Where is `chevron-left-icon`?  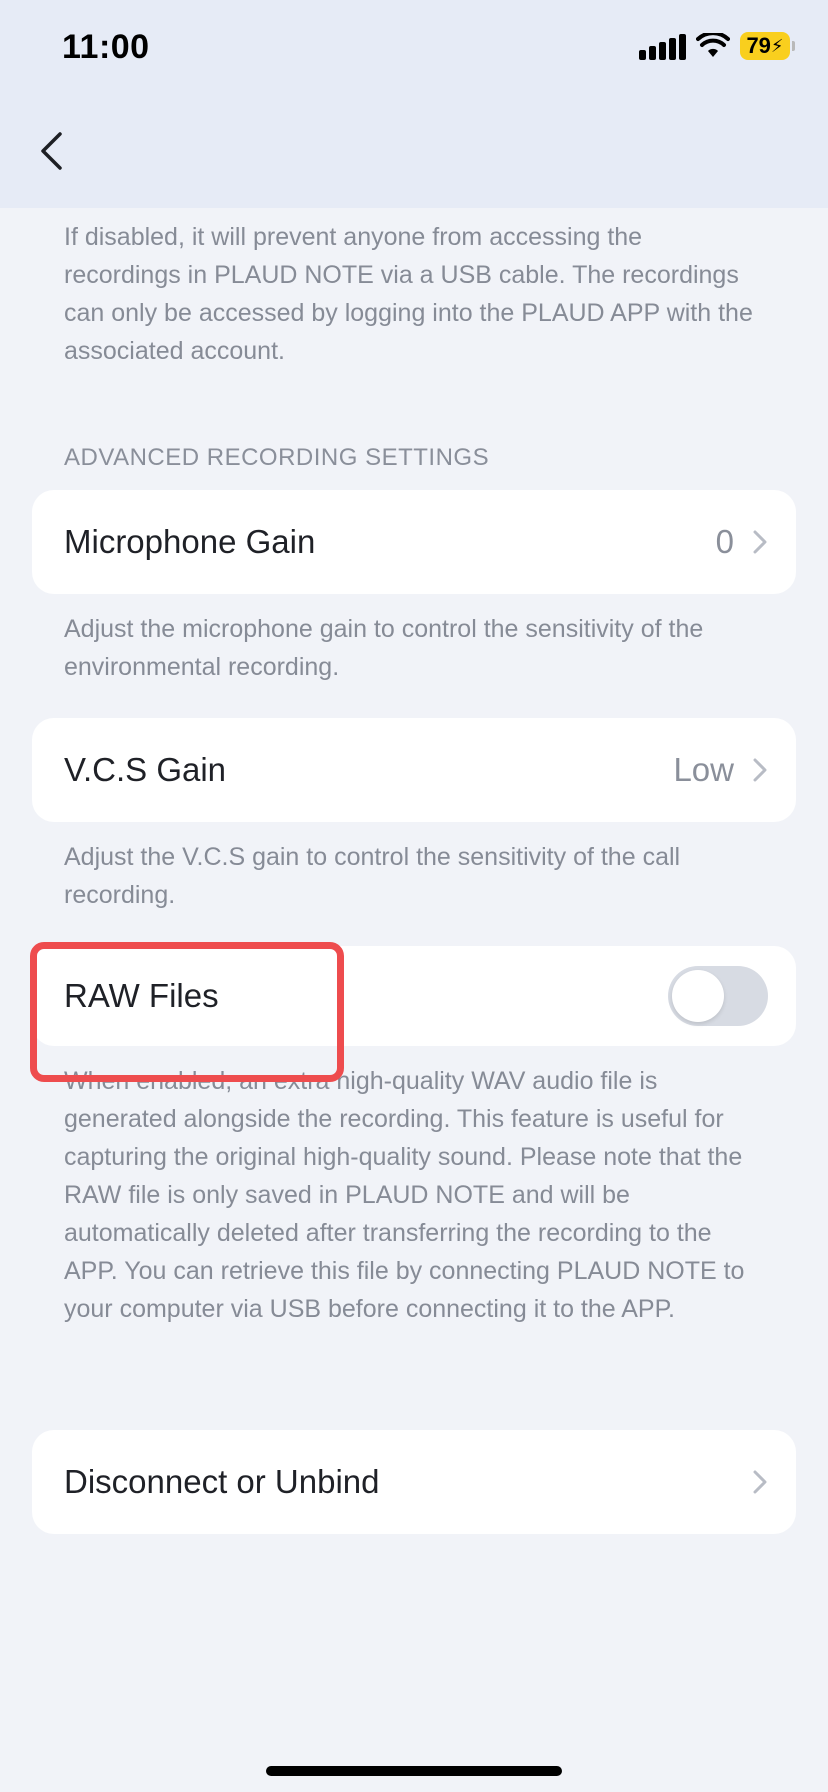
chevron-left-icon is located at coordinates (51, 151).